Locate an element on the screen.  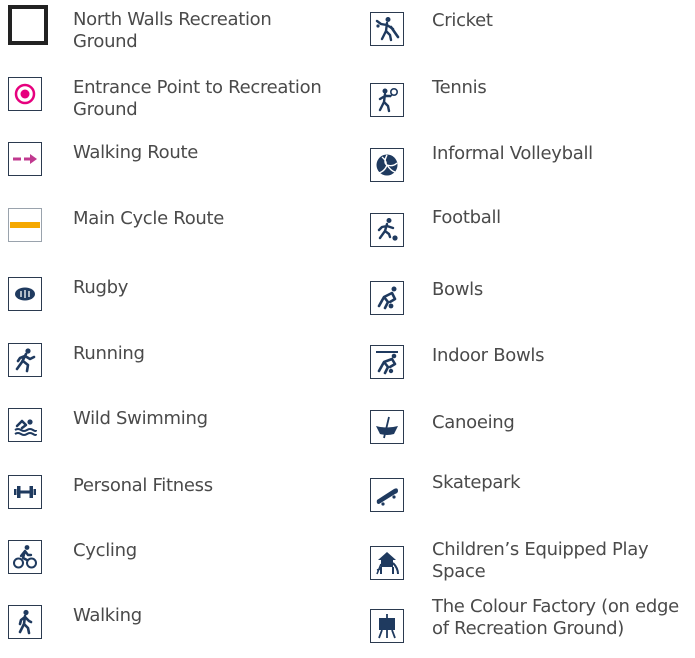
legend-label: Rugby is located at coordinates (101, 287).